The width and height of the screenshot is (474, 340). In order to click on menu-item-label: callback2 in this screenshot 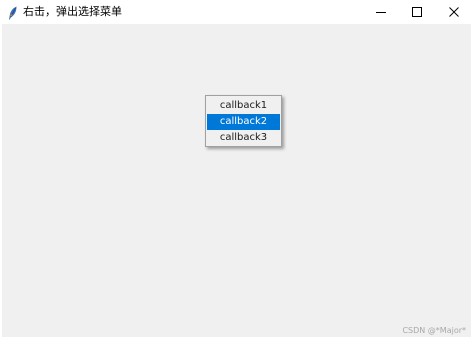, I will do `click(243, 121)`.